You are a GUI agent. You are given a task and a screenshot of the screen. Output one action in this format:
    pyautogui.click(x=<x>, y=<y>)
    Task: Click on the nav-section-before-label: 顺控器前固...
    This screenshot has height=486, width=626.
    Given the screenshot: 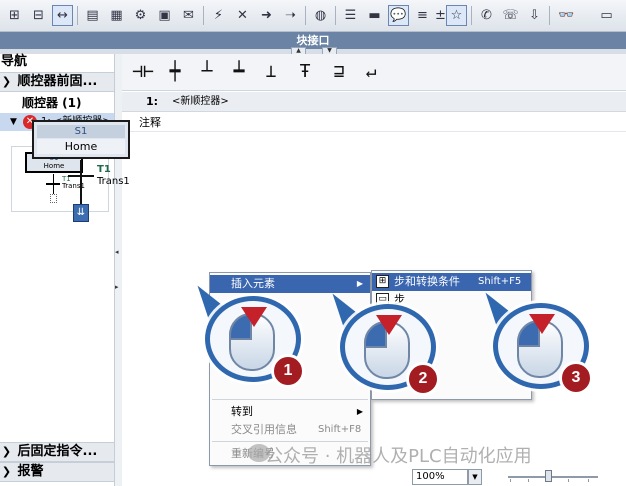 What is the action you would take?
    pyautogui.click(x=57, y=81)
    